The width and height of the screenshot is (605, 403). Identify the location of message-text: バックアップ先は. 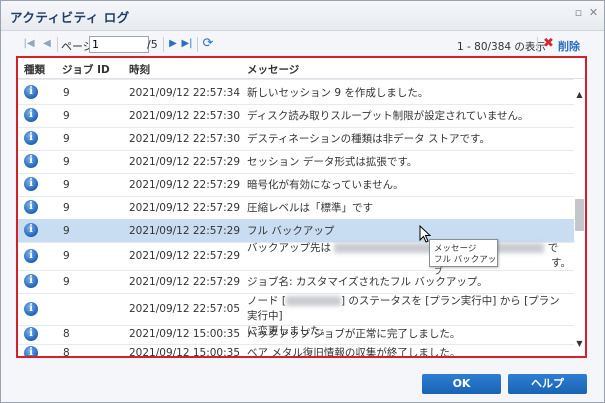
(289, 248).